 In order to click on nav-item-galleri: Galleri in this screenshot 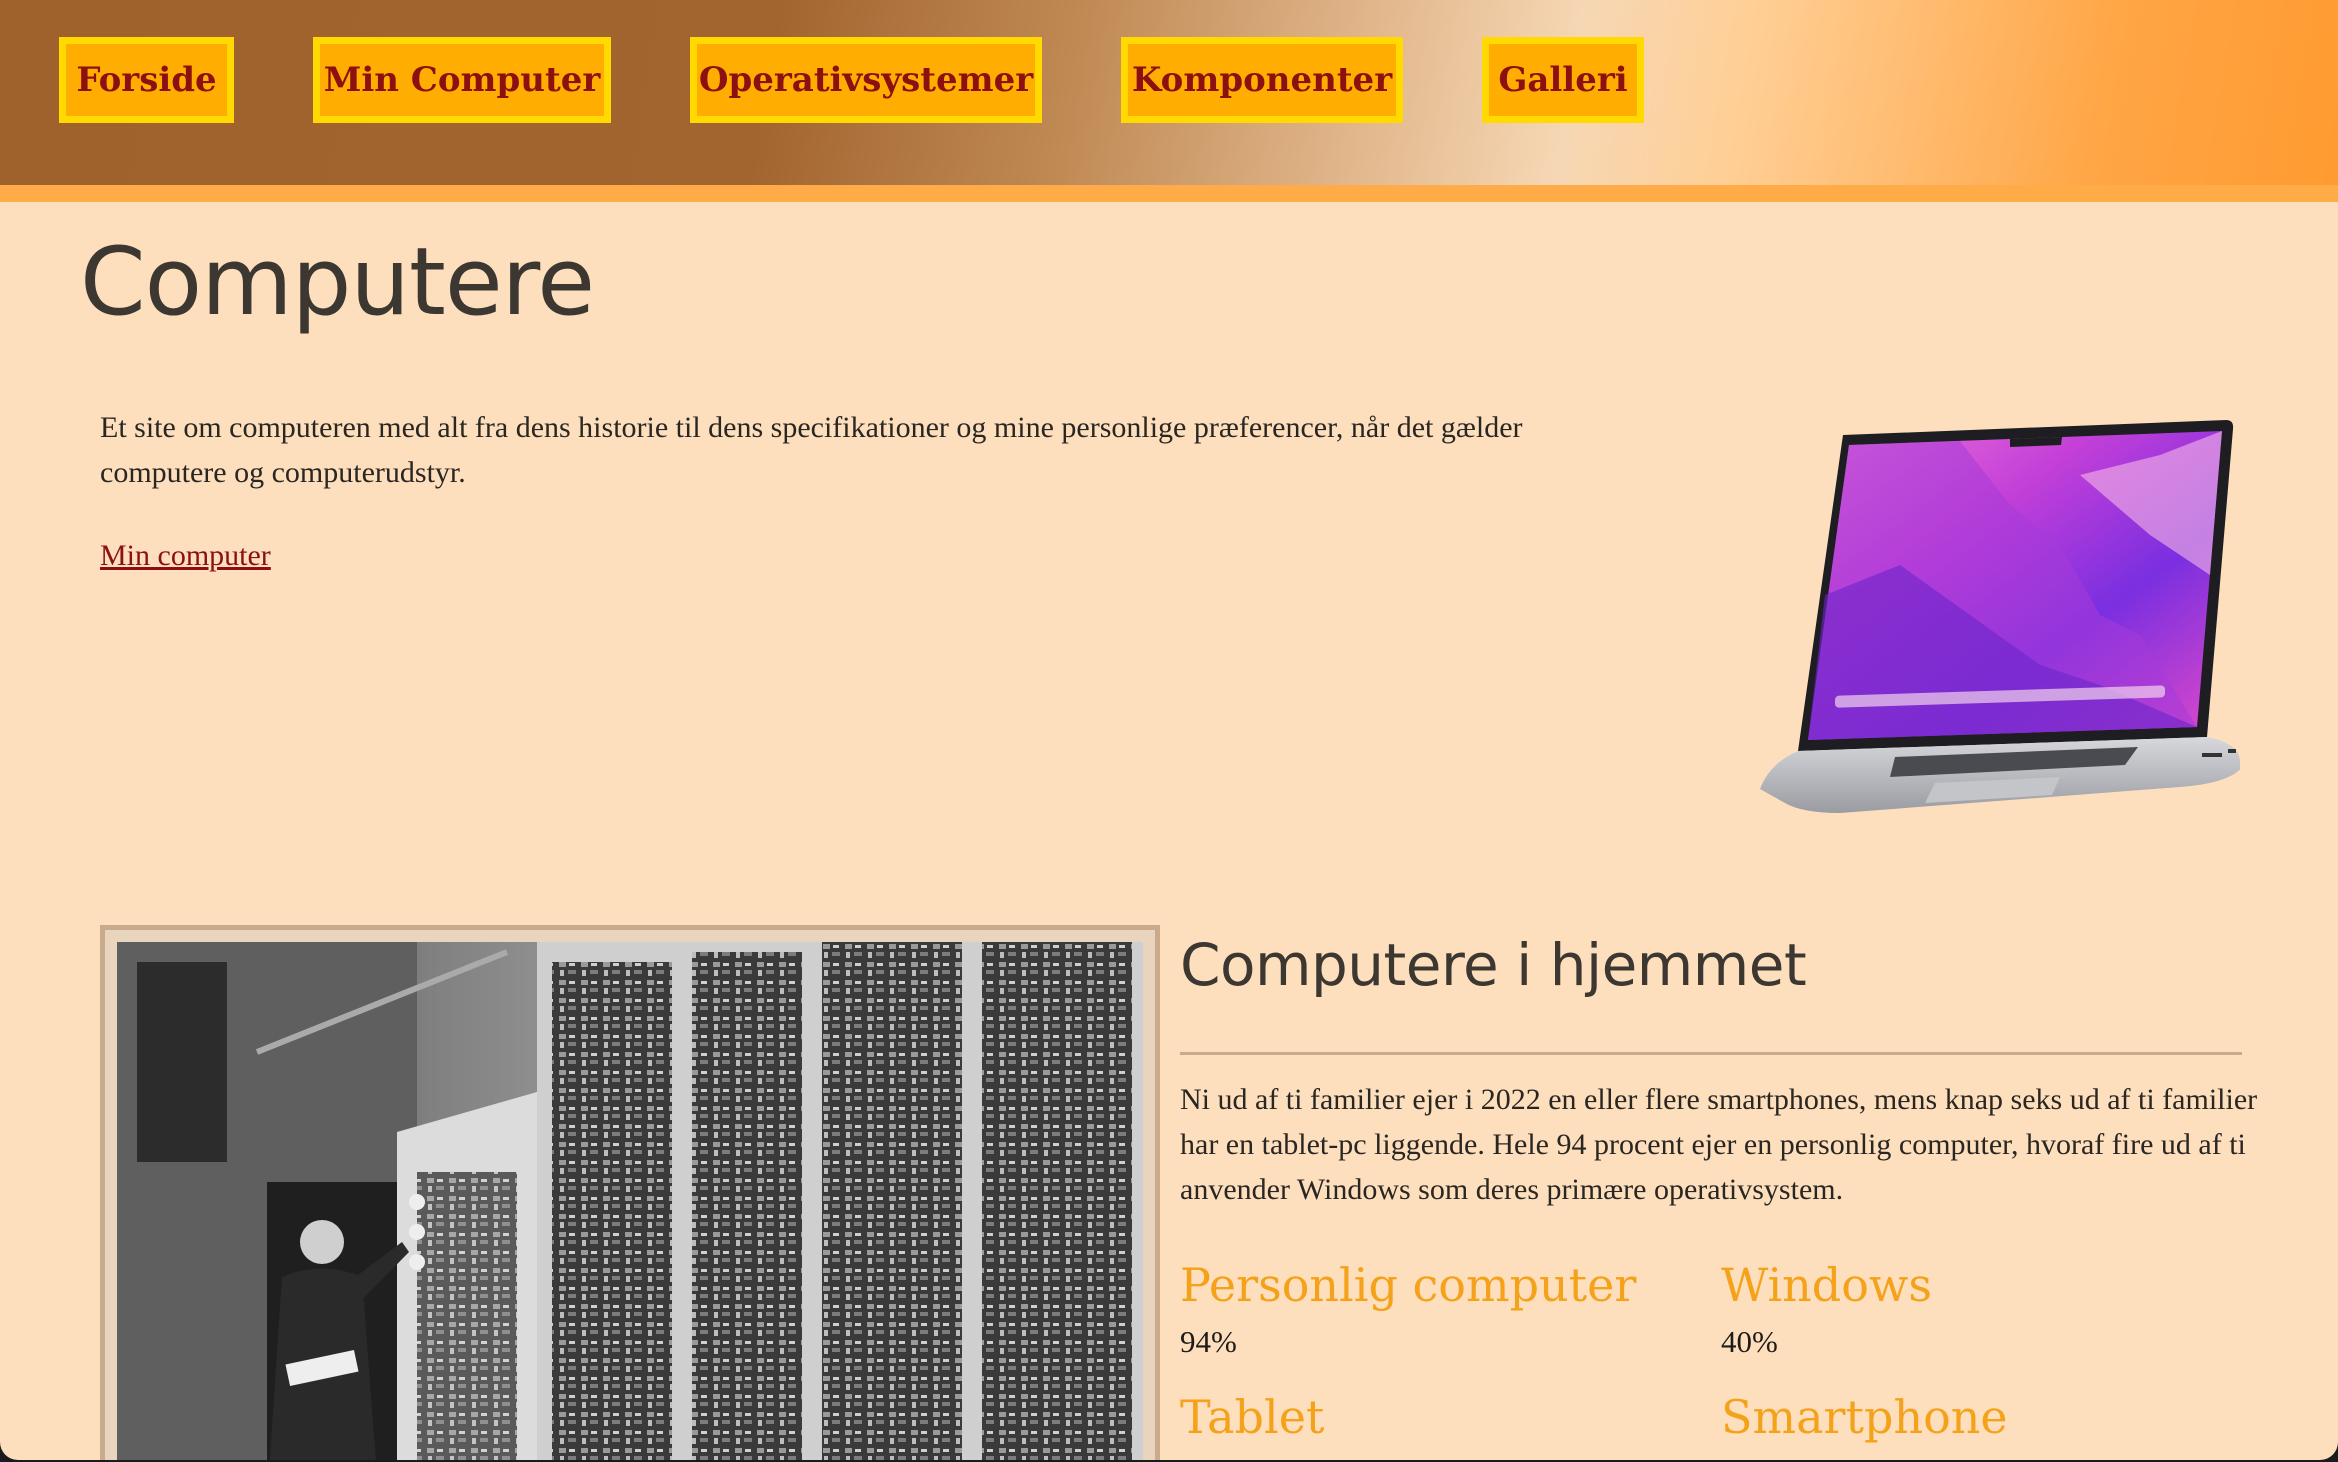, I will do `click(1563, 80)`.